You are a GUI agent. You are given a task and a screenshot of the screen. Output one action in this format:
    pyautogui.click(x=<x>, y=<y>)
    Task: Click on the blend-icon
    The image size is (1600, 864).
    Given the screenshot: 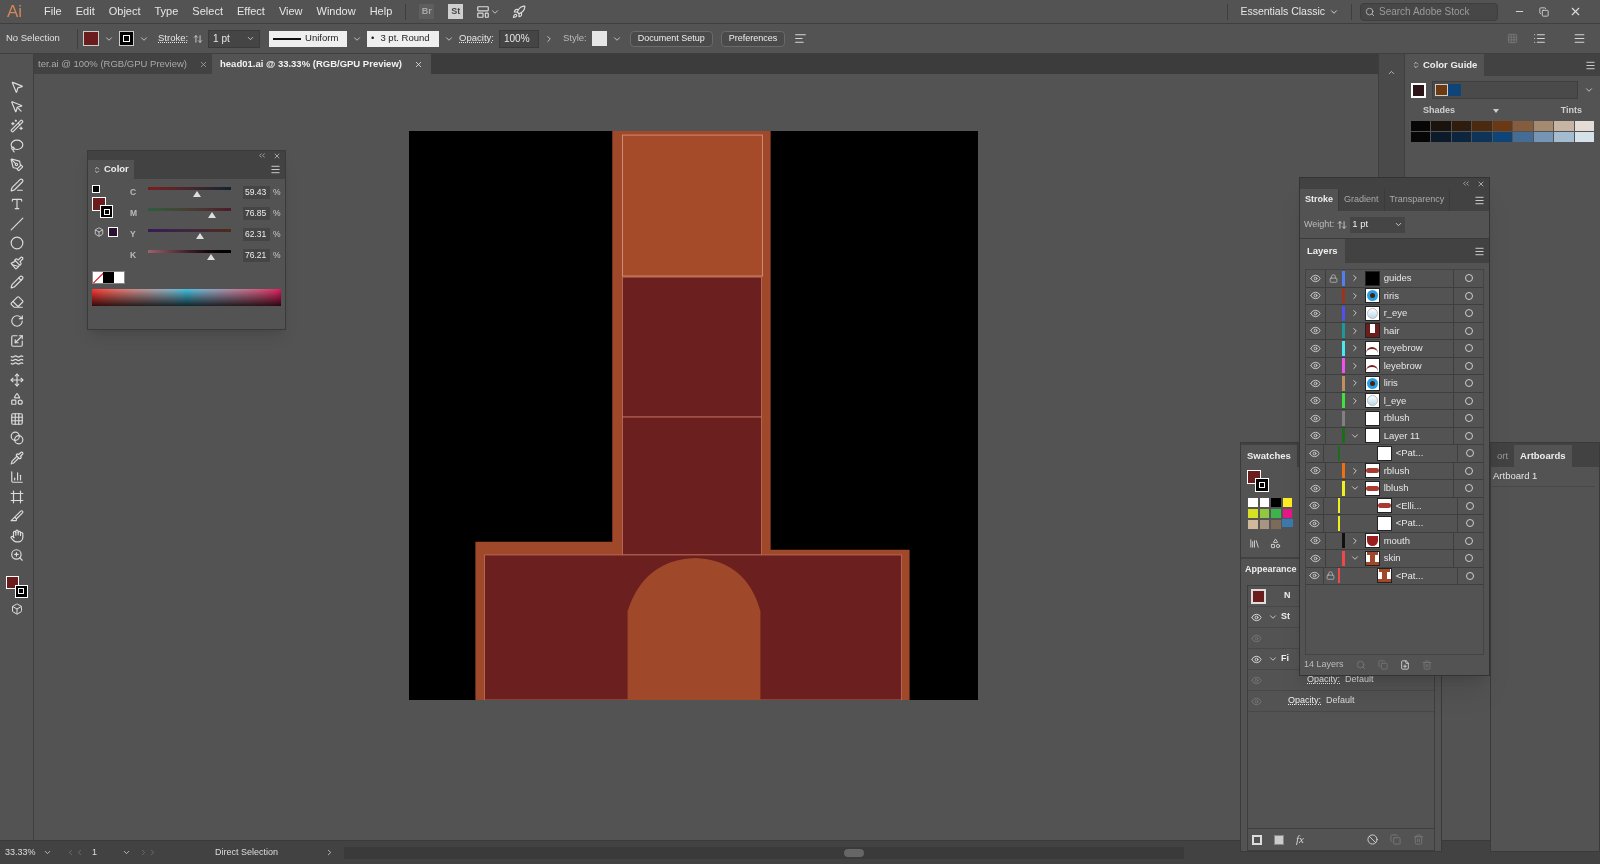 What is the action you would take?
    pyautogui.click(x=16, y=438)
    